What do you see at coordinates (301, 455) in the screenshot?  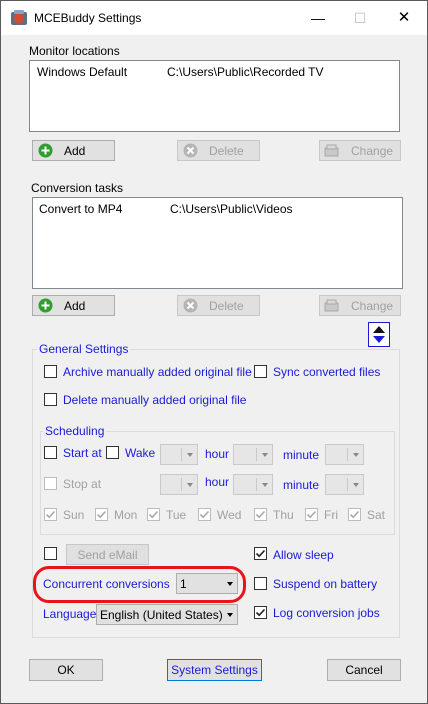 I see `start-minute-label: minute` at bounding box center [301, 455].